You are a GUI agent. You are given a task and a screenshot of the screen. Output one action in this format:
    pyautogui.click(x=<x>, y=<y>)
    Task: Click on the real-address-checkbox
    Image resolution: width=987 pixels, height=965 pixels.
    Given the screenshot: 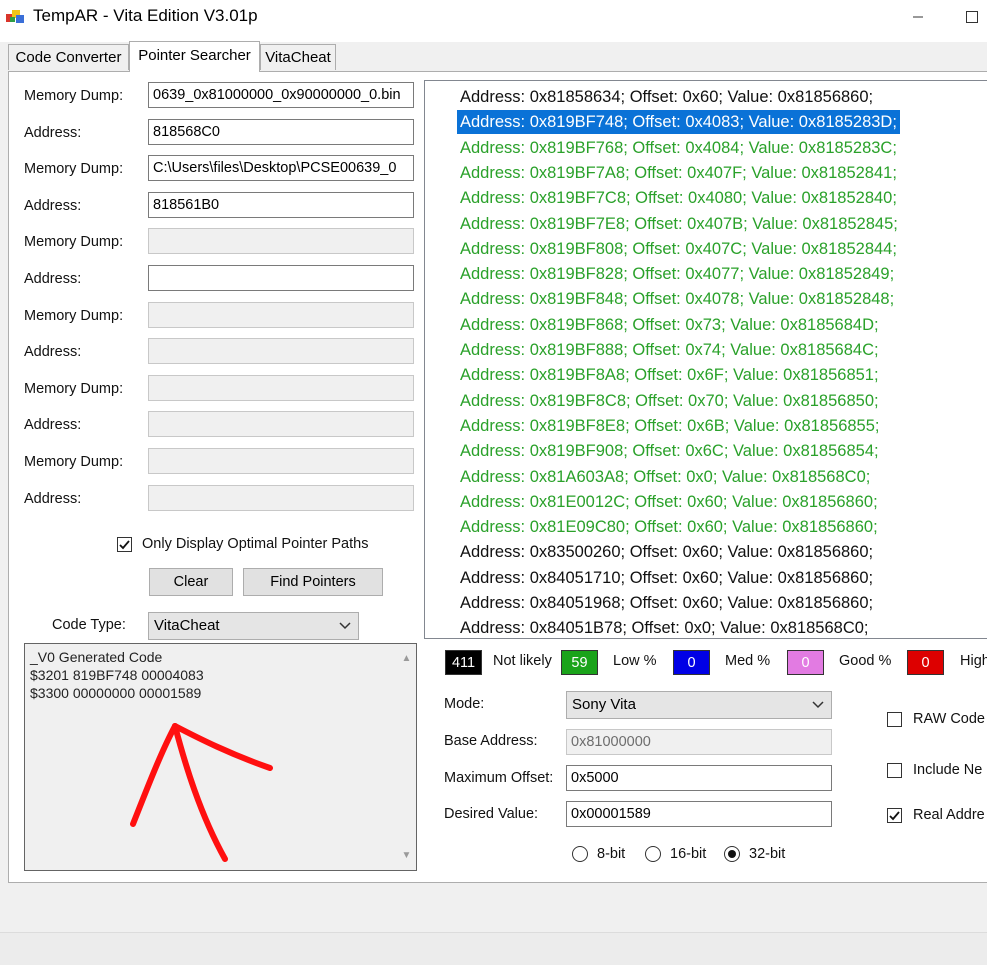 What is the action you would take?
    pyautogui.click(x=894, y=815)
    